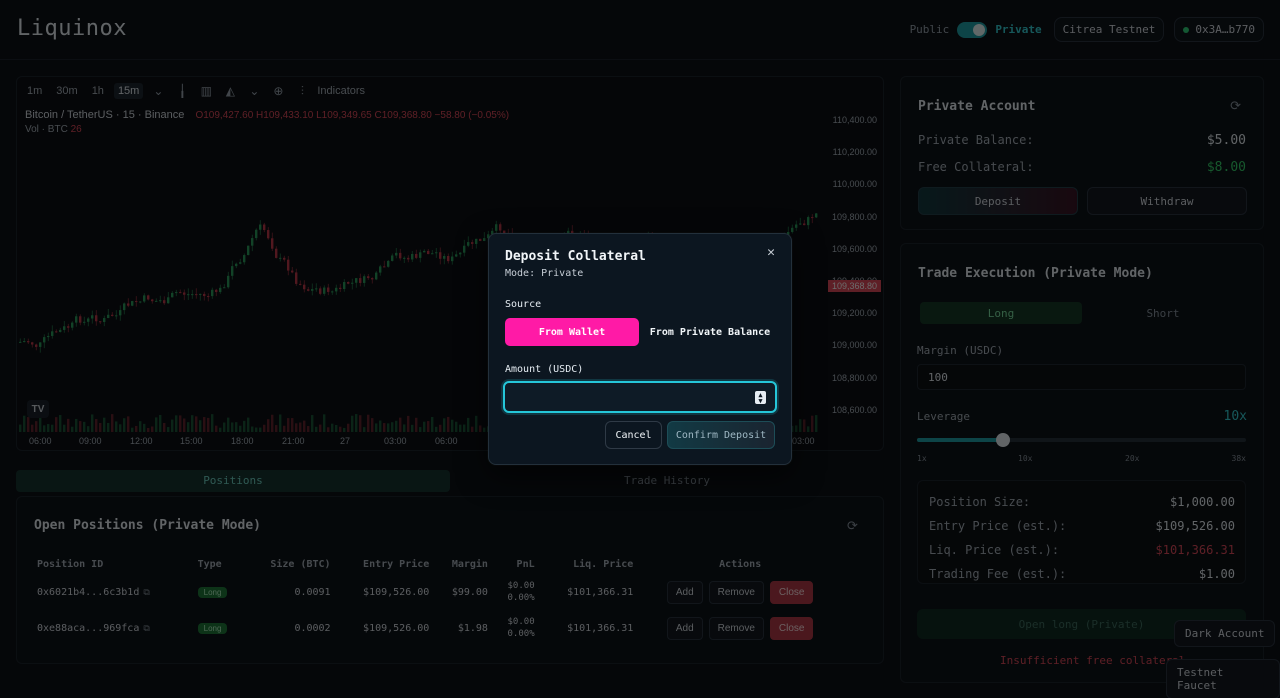 Image resolution: width=1280 pixels, height=698 pixels. I want to click on col-type: Type, so click(209, 564).